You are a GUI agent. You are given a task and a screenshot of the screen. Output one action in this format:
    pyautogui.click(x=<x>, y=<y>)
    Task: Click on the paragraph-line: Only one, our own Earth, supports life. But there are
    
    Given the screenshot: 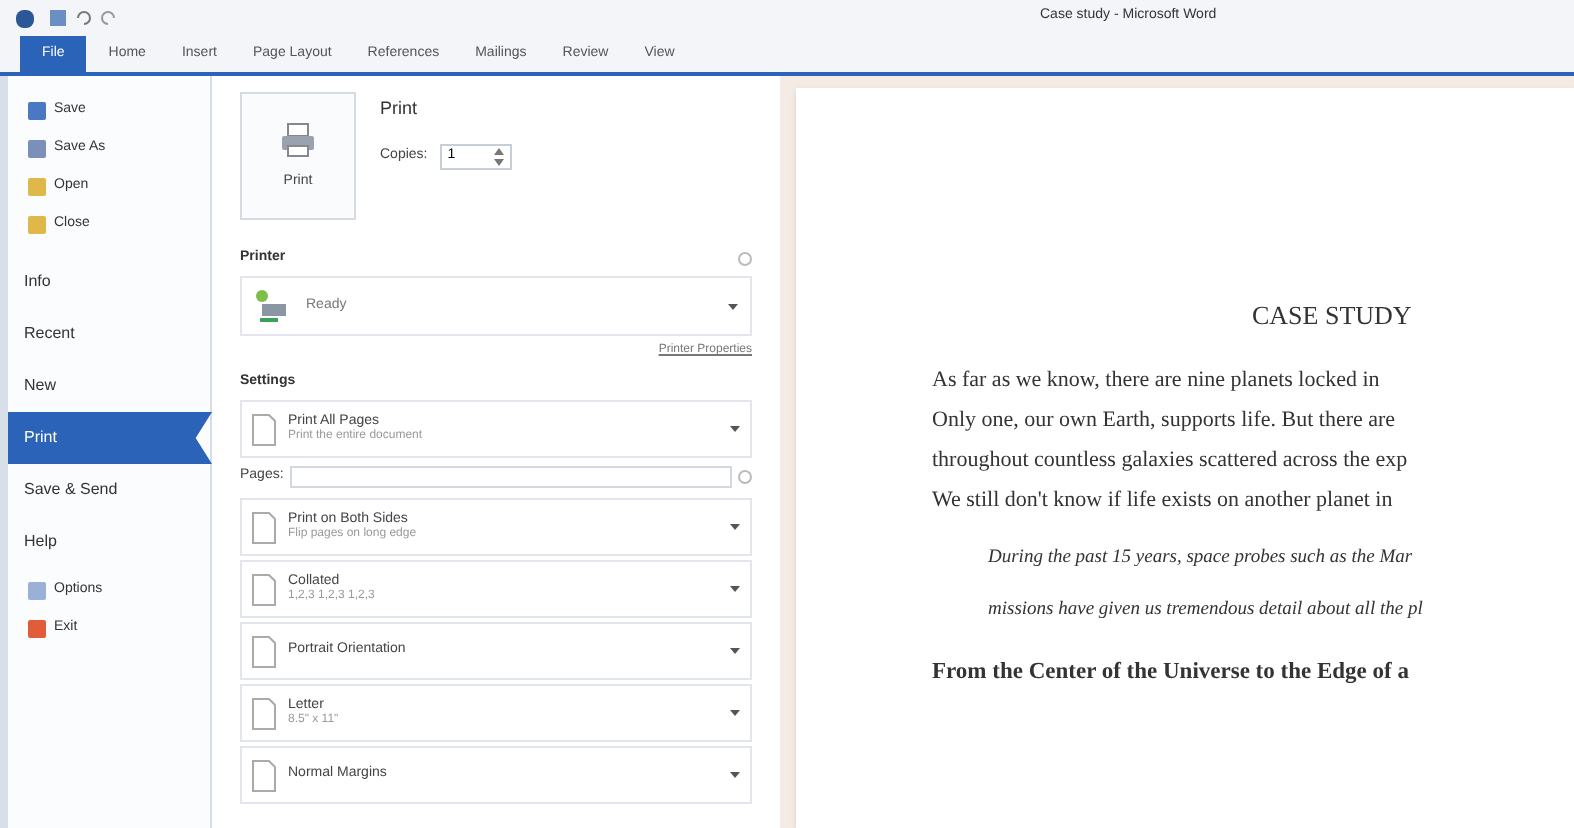 What is the action you would take?
    pyautogui.click(x=1165, y=420)
    